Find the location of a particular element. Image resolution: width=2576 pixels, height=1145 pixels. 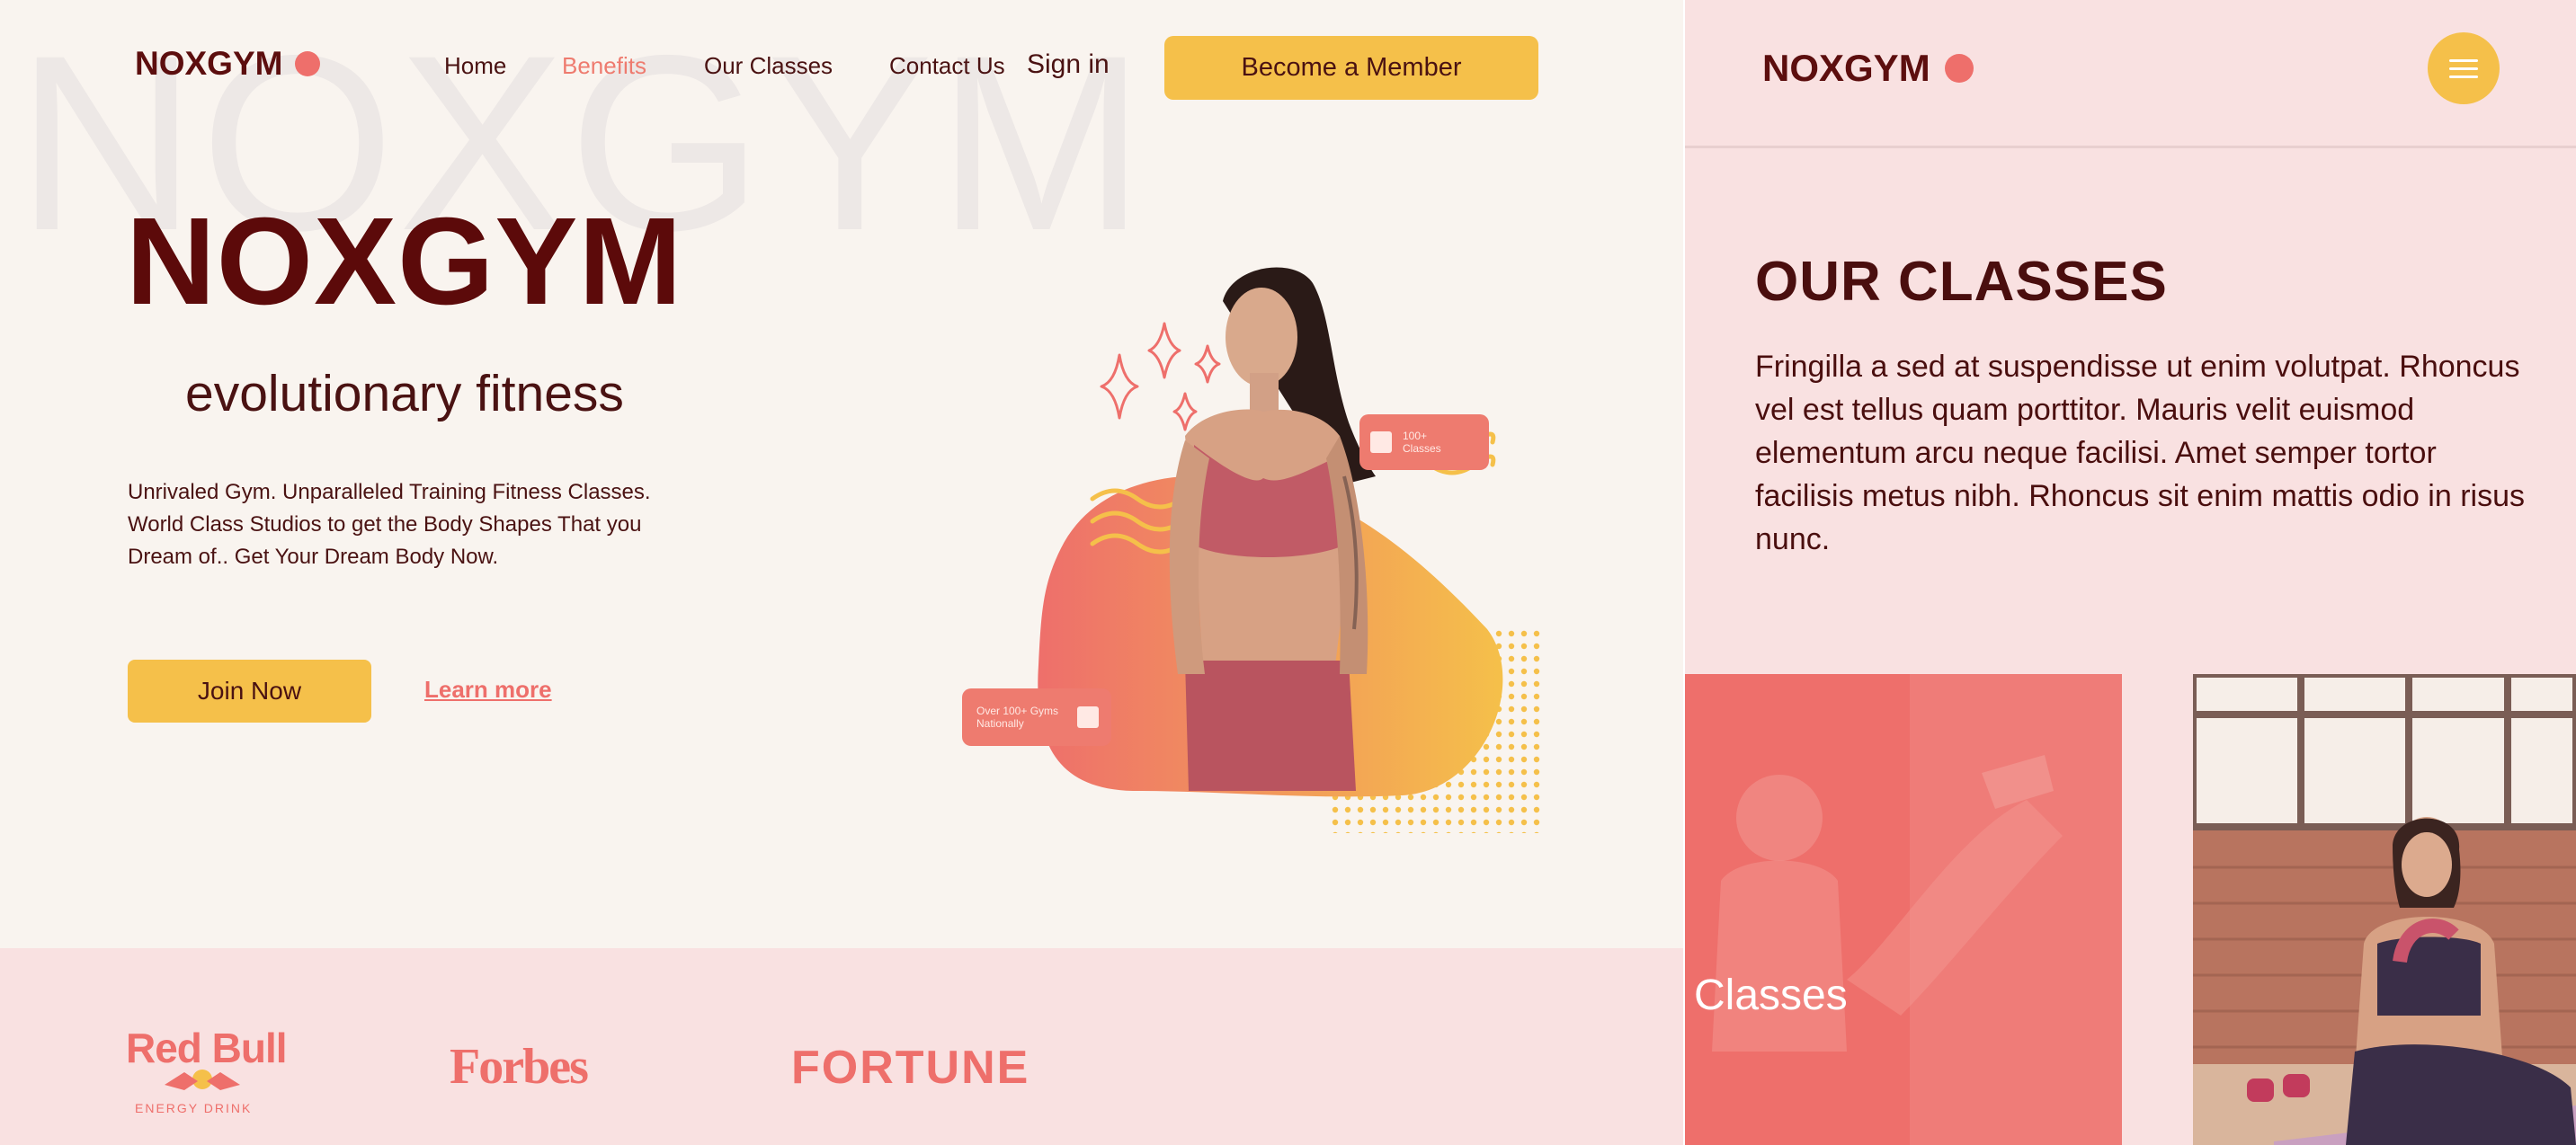

classes-card-label: Classes is located at coordinates (1771, 995).